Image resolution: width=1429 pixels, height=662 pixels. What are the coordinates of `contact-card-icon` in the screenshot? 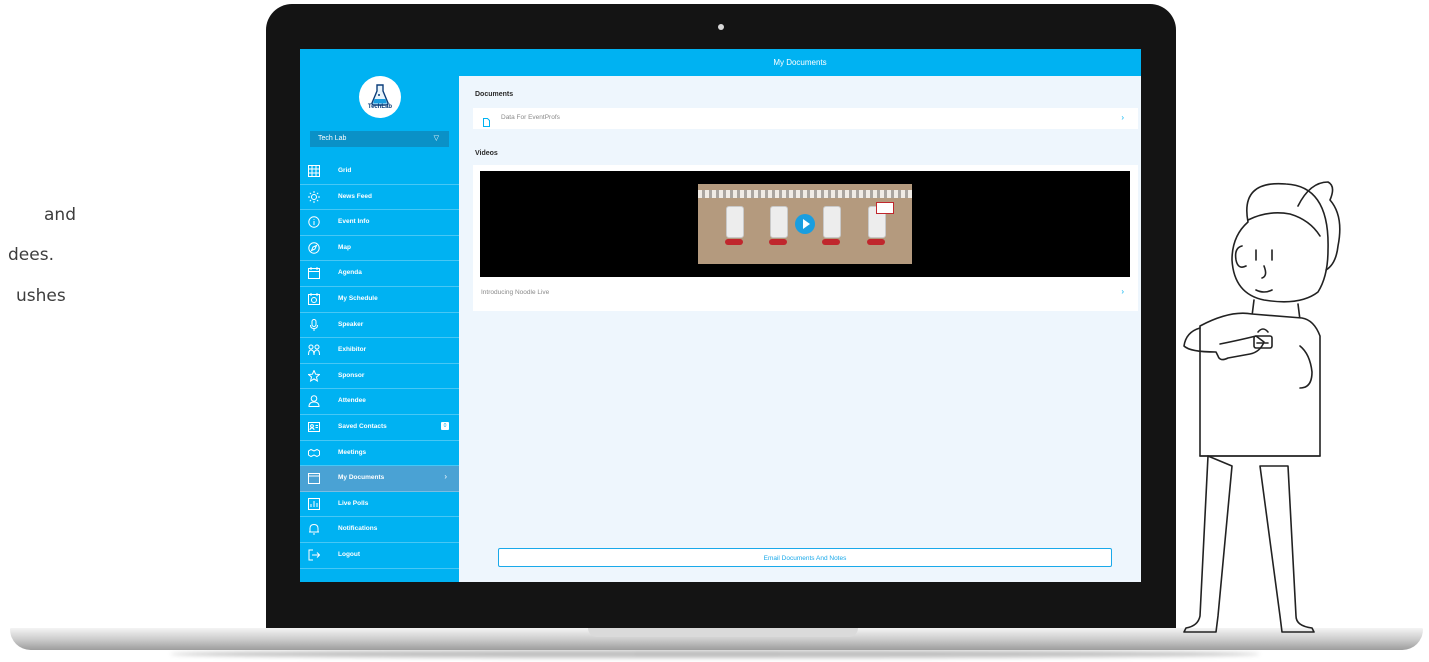 It's located at (314, 427).